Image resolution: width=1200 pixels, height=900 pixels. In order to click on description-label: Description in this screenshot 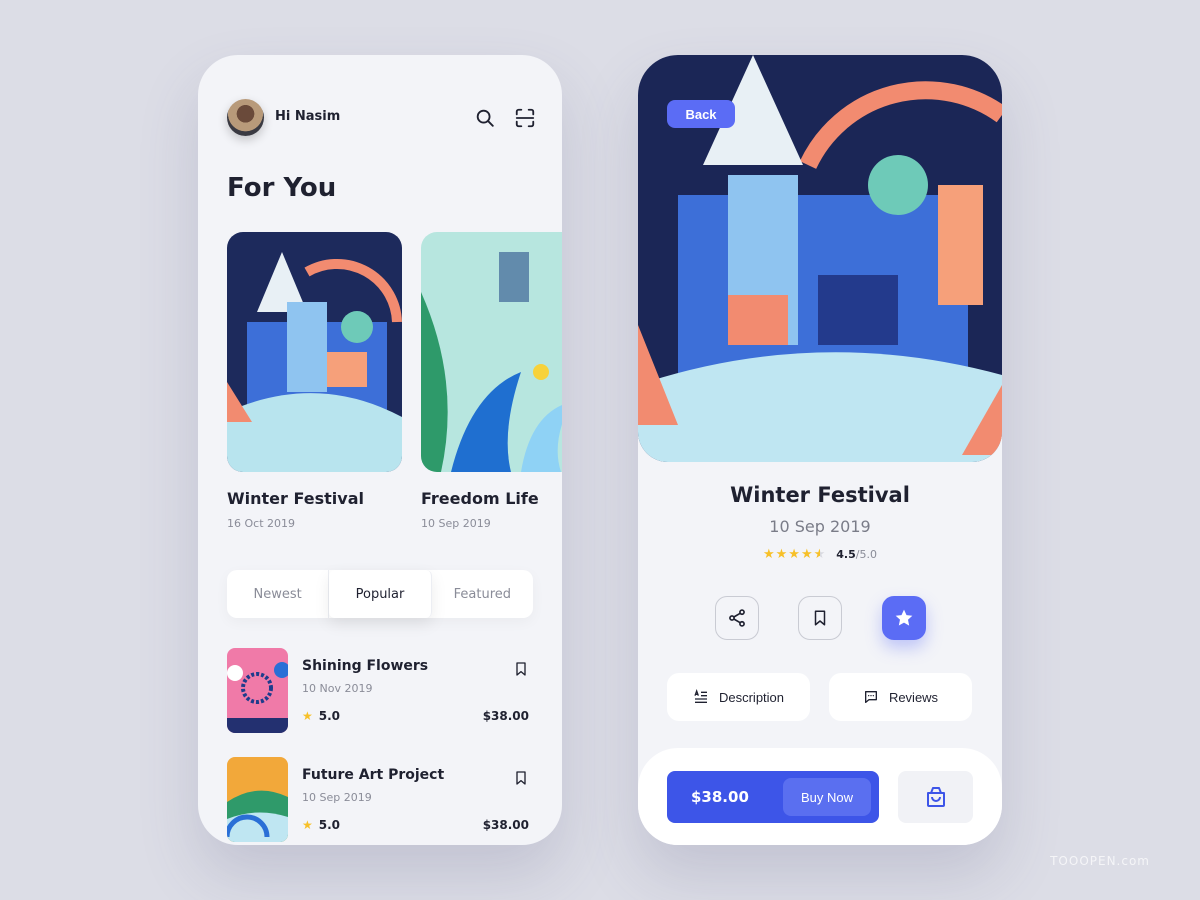, I will do `click(751, 697)`.